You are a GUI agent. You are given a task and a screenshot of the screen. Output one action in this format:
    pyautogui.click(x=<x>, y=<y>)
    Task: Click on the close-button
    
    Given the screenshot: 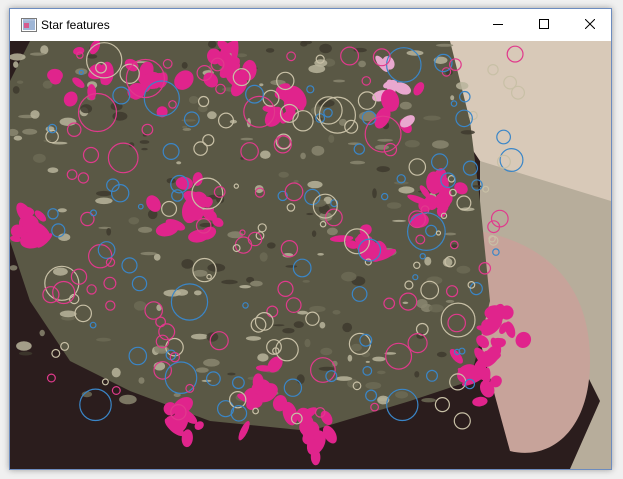 What is the action you would take?
    pyautogui.click(x=589, y=25)
    